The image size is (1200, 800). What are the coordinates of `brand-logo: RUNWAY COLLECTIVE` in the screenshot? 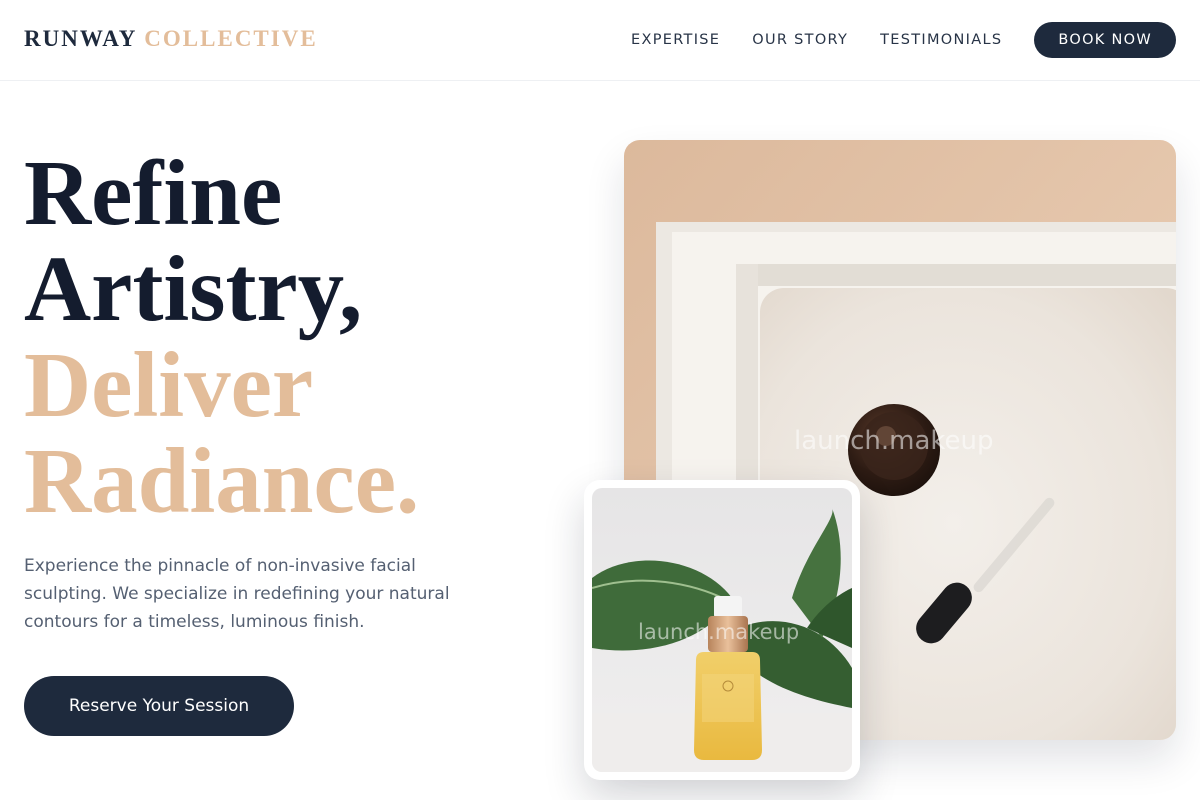 It's located at (171, 39).